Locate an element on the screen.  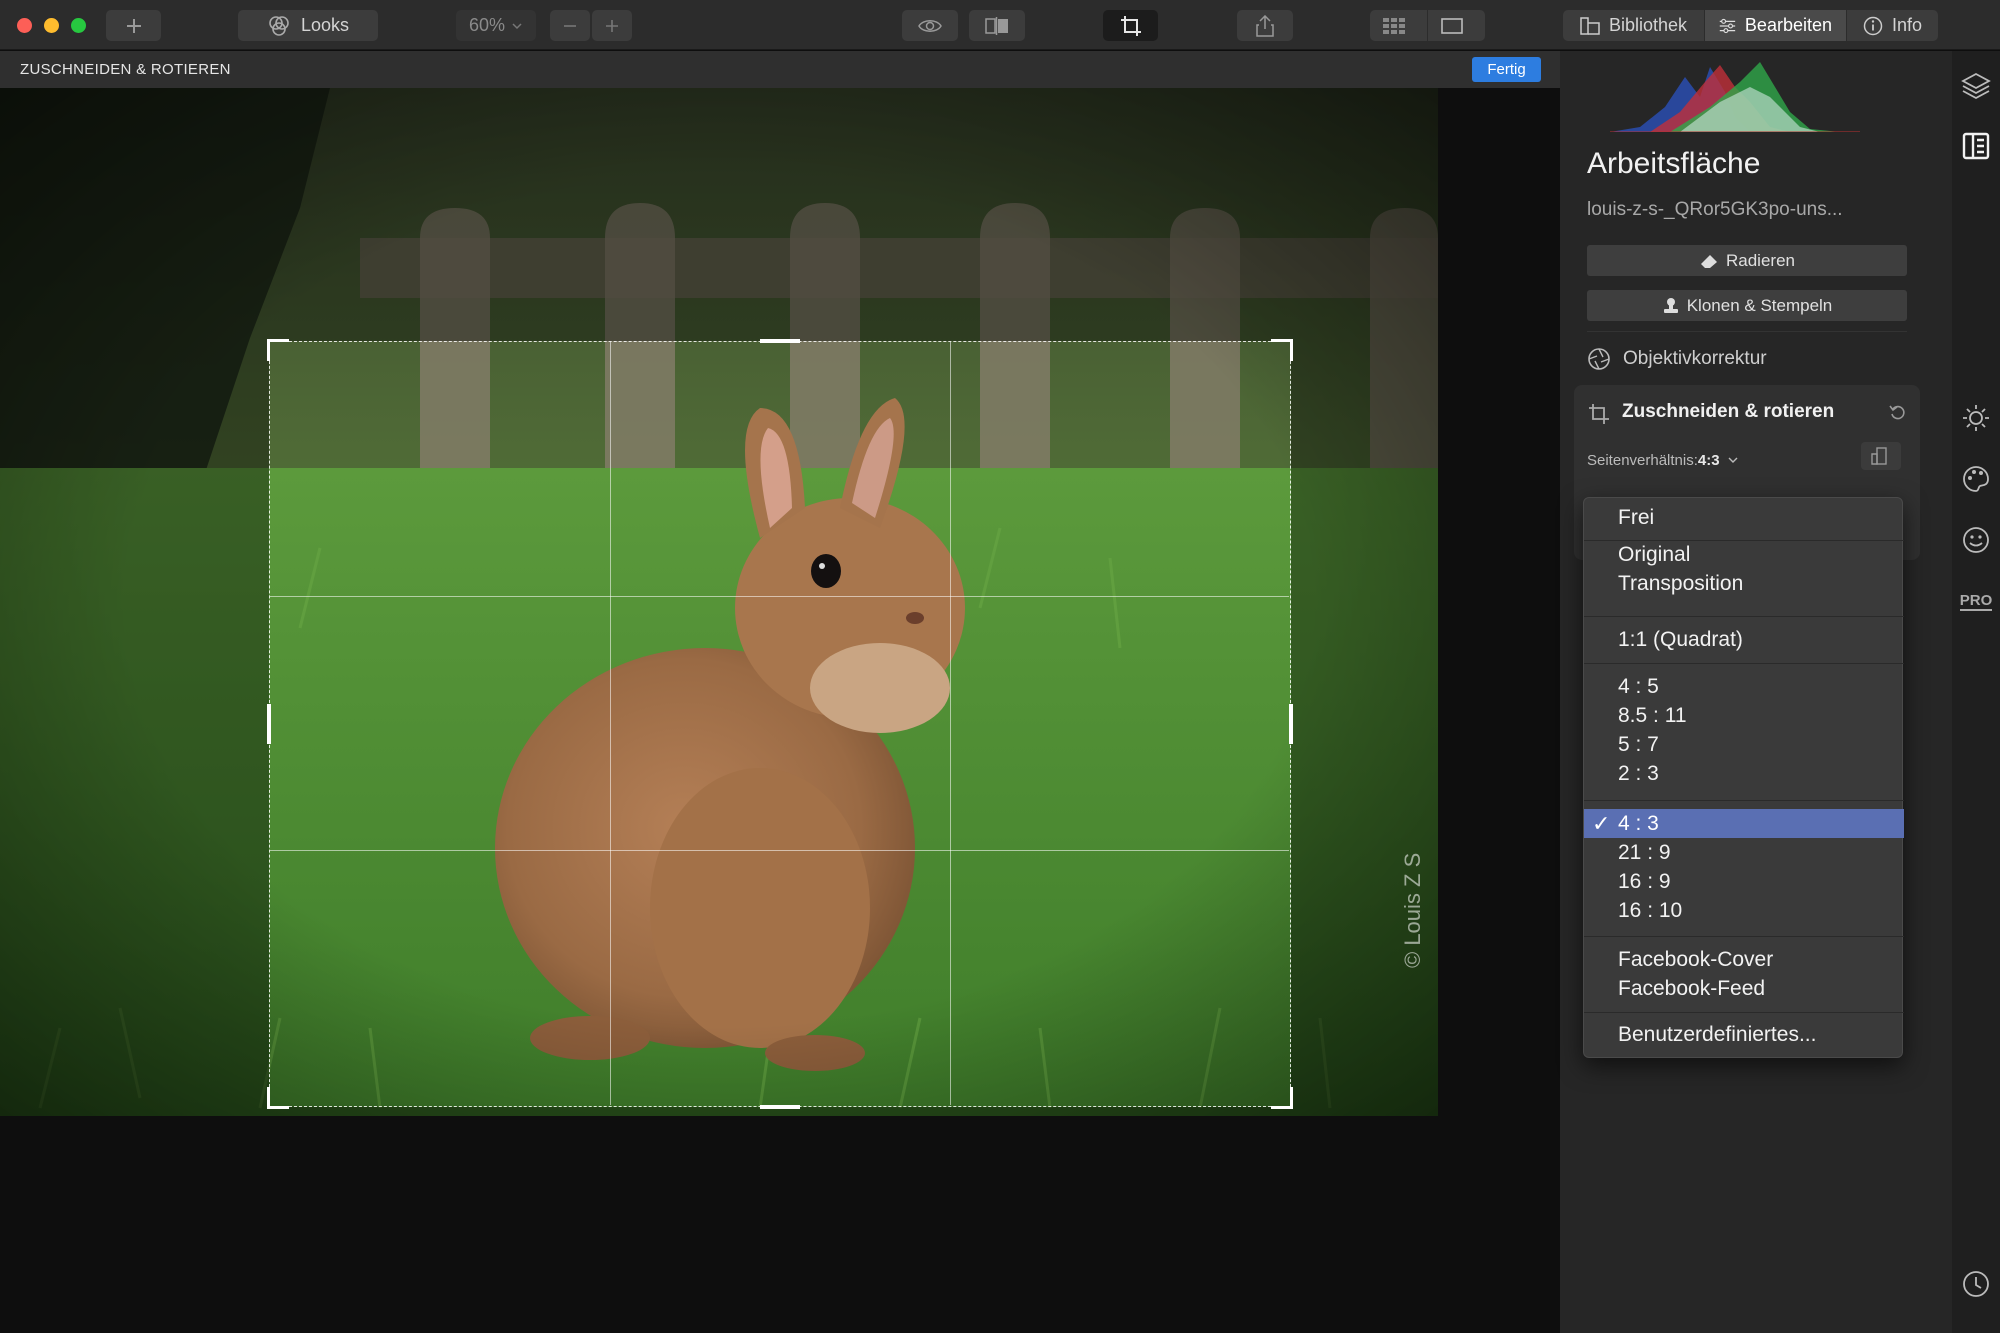
menu-item-free: Frei is located at coordinates (1744, 517).